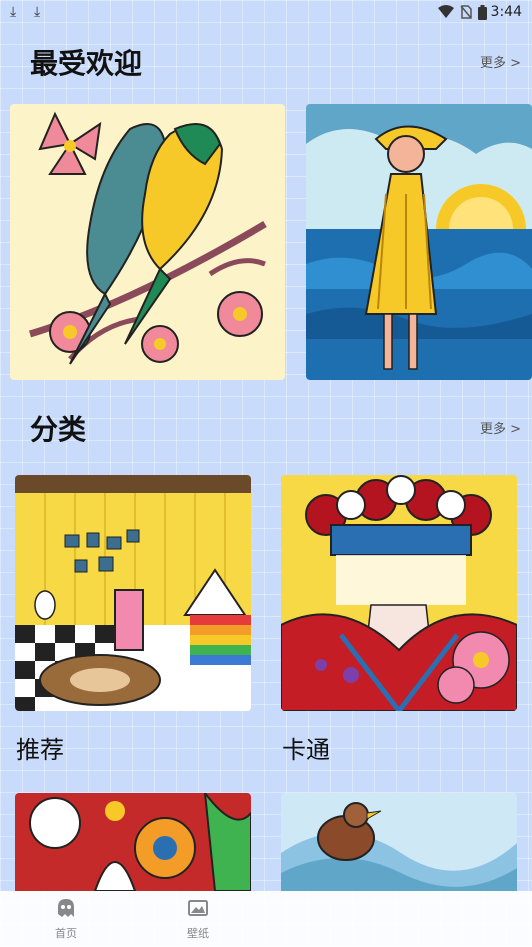 This screenshot has width=532, height=947. I want to click on tab-wallpaper-label: 壁纸, so click(198, 933).